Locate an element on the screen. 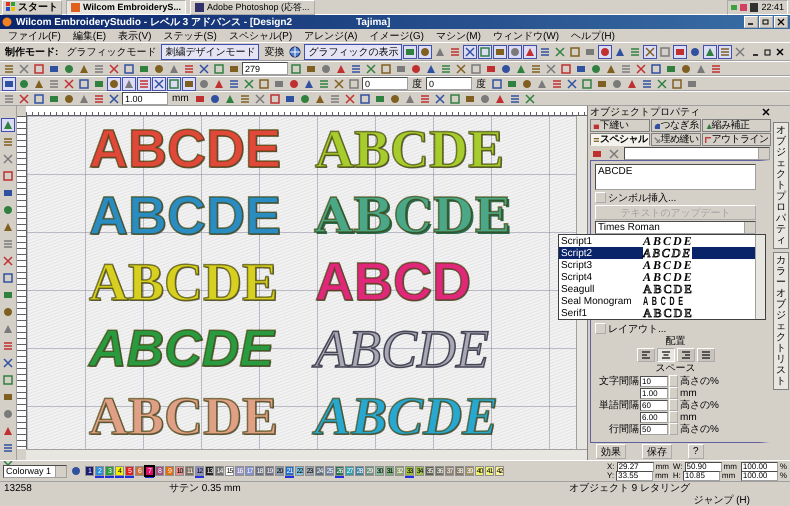 This screenshot has height=506, width=790. section-label: 配置 is located at coordinates (675, 341).